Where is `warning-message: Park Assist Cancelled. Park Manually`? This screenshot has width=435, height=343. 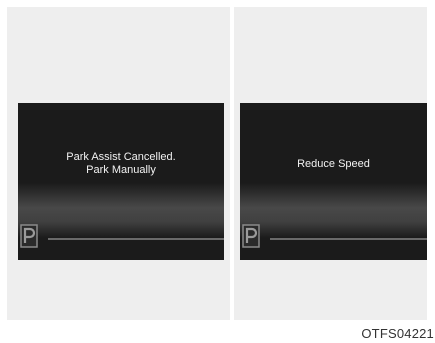
warning-message: Park Assist Cancelled. Park Manually is located at coordinates (121, 164).